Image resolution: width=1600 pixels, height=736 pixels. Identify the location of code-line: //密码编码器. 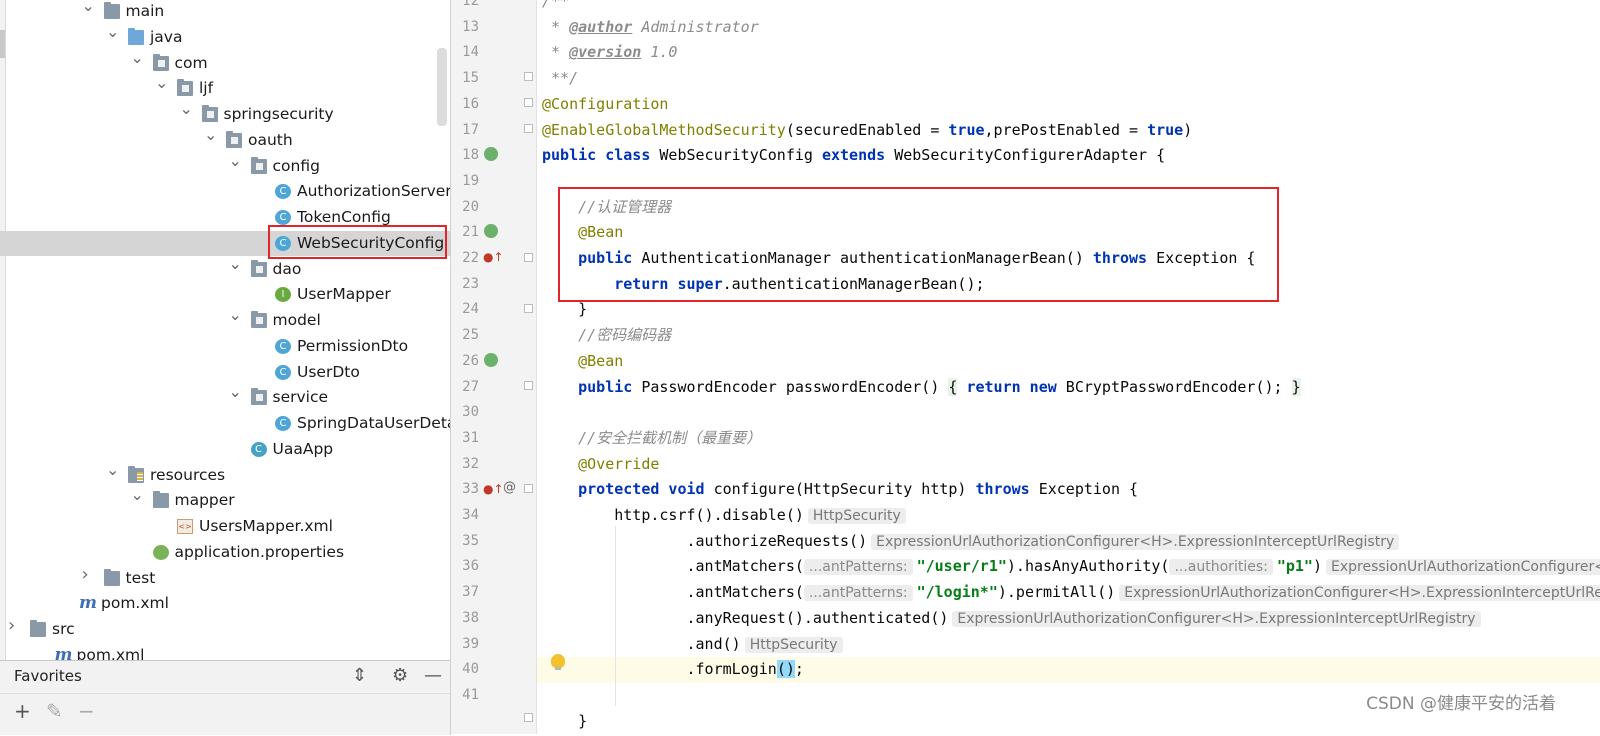
(606, 336).